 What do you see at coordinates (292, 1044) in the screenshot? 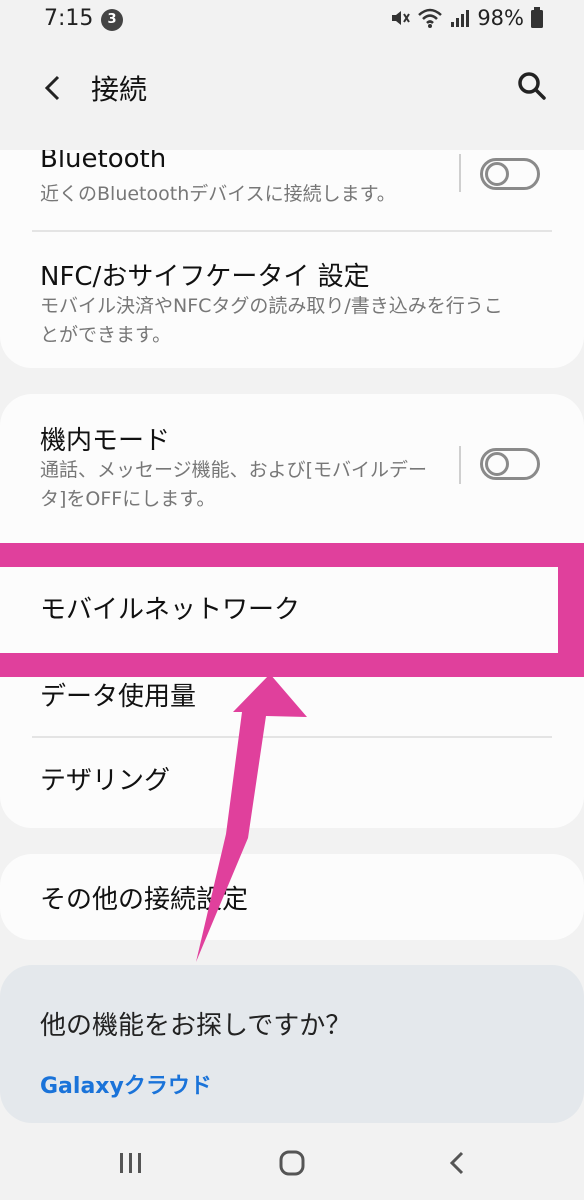
I see `suggestion-card: 他の機能をお探しですか？ Galaxyクラウド` at bounding box center [292, 1044].